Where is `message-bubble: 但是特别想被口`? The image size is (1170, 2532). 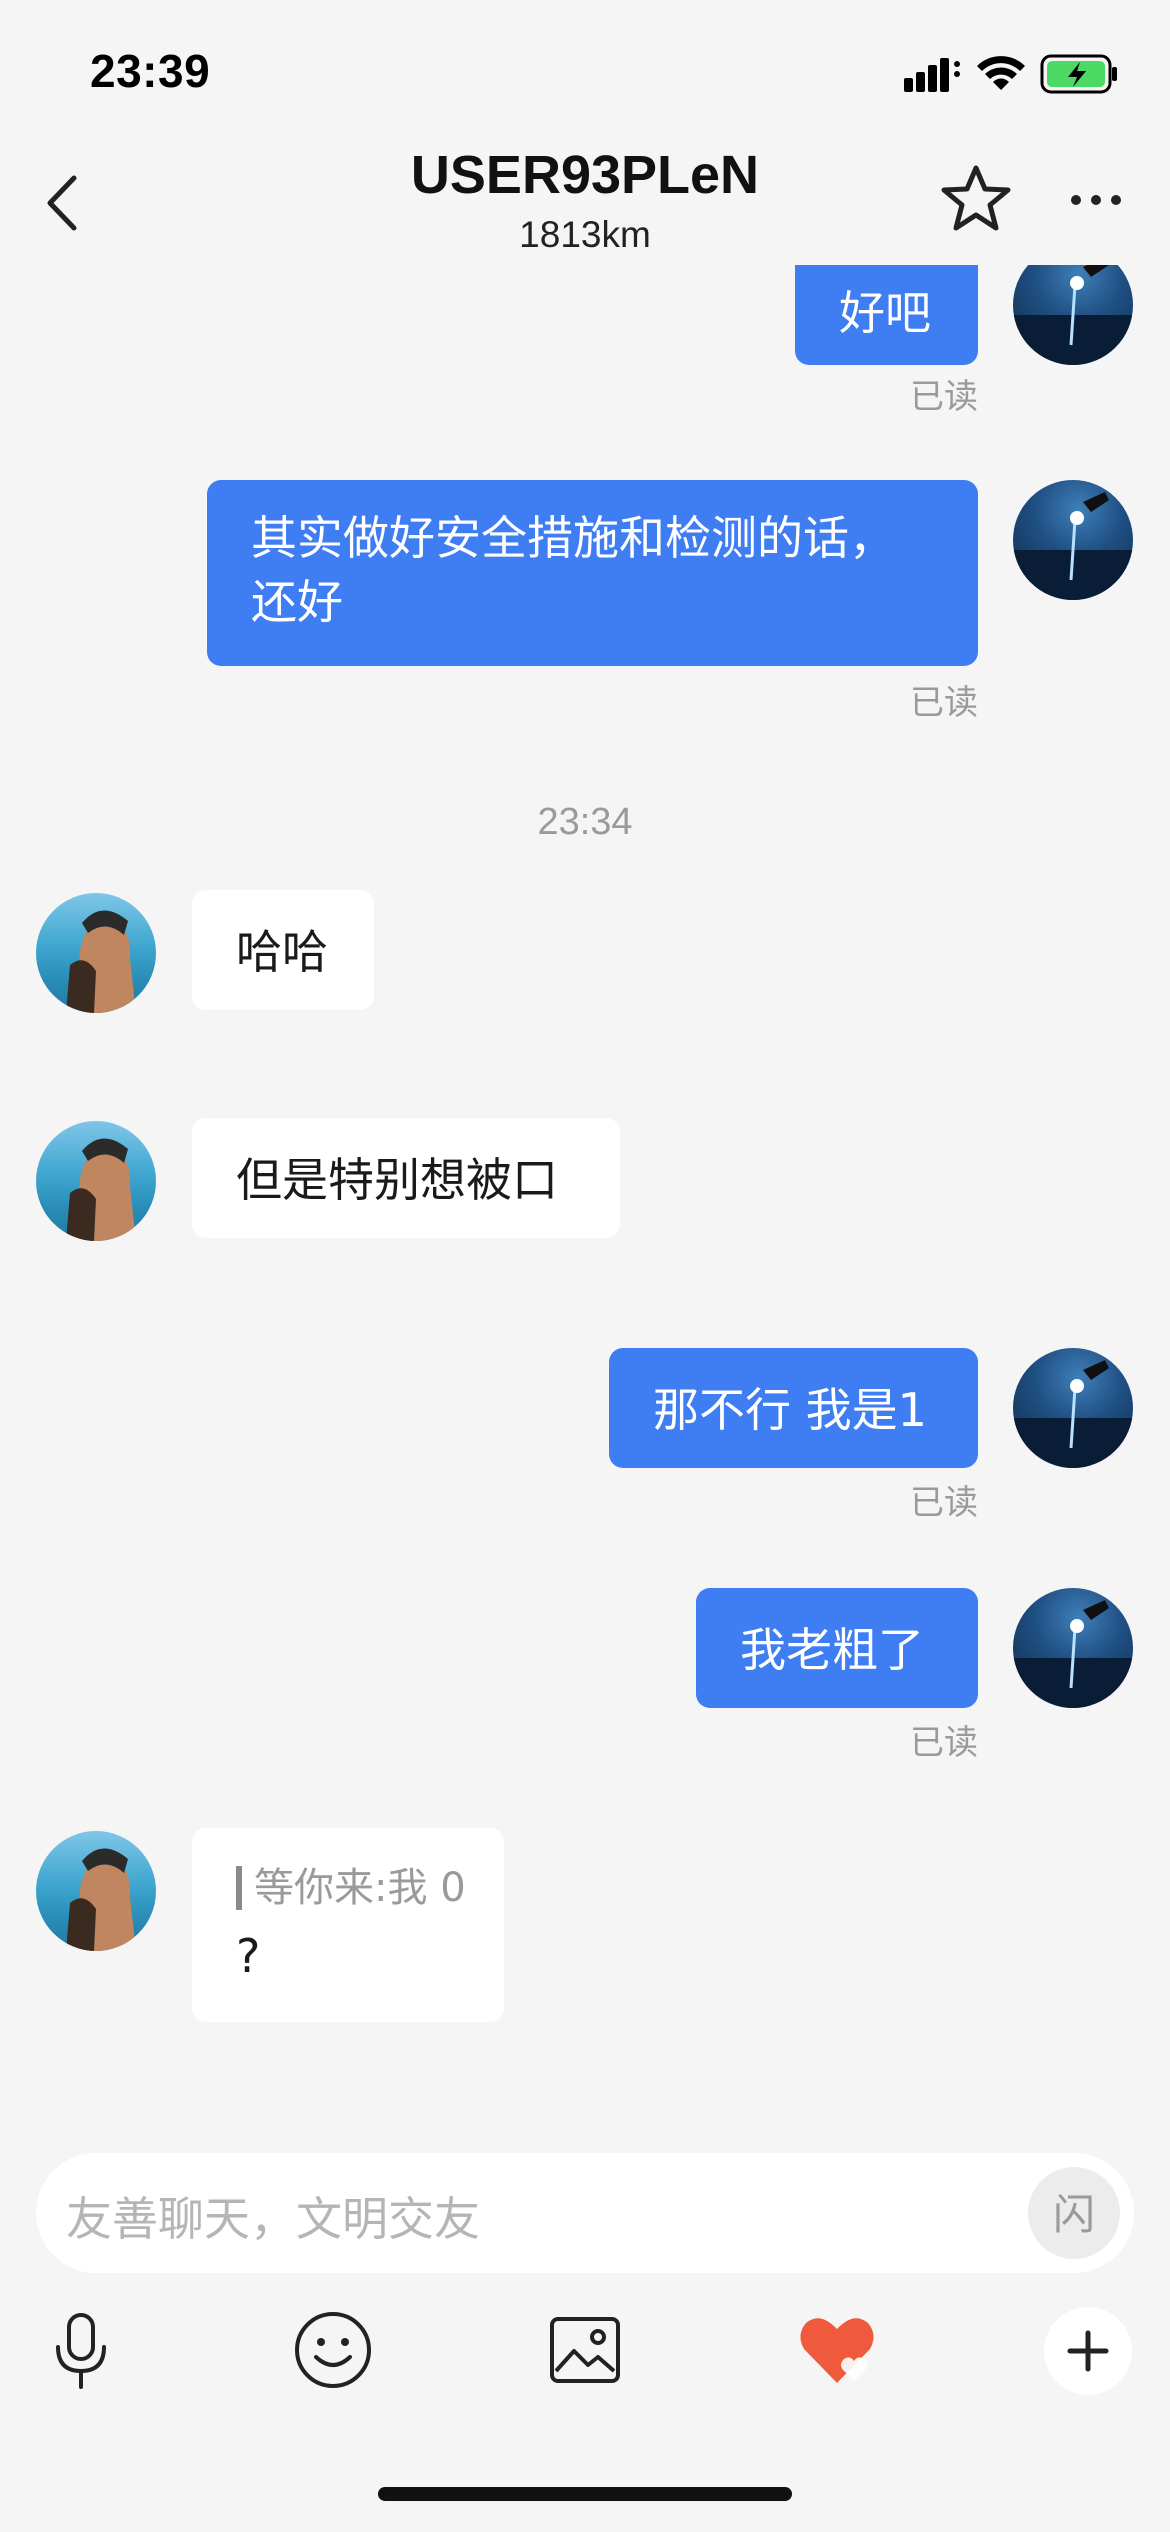 message-bubble: 但是特别想被口 is located at coordinates (406, 1178).